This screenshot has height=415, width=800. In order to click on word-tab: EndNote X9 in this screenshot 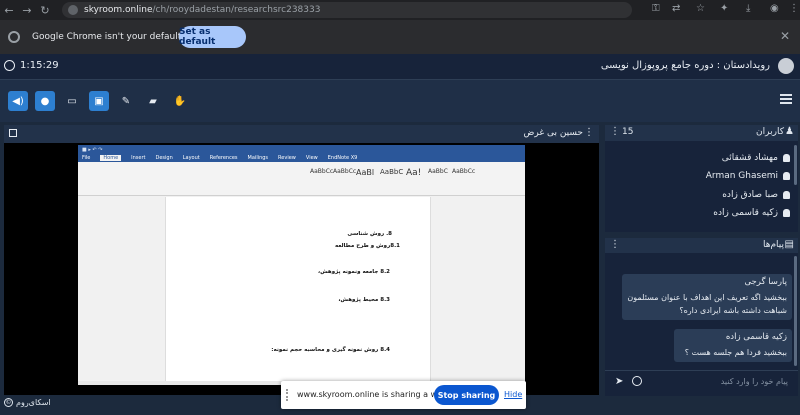, I will do `click(342, 158)`.